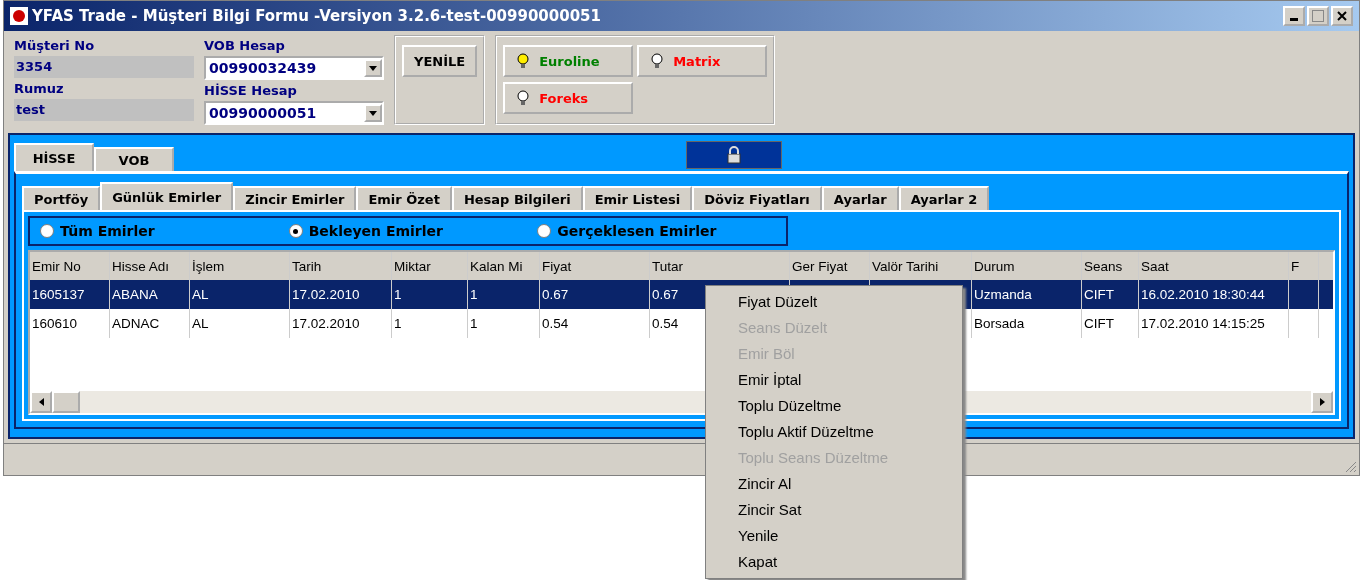  I want to click on menu-item: Zincir Sat, so click(834, 510).